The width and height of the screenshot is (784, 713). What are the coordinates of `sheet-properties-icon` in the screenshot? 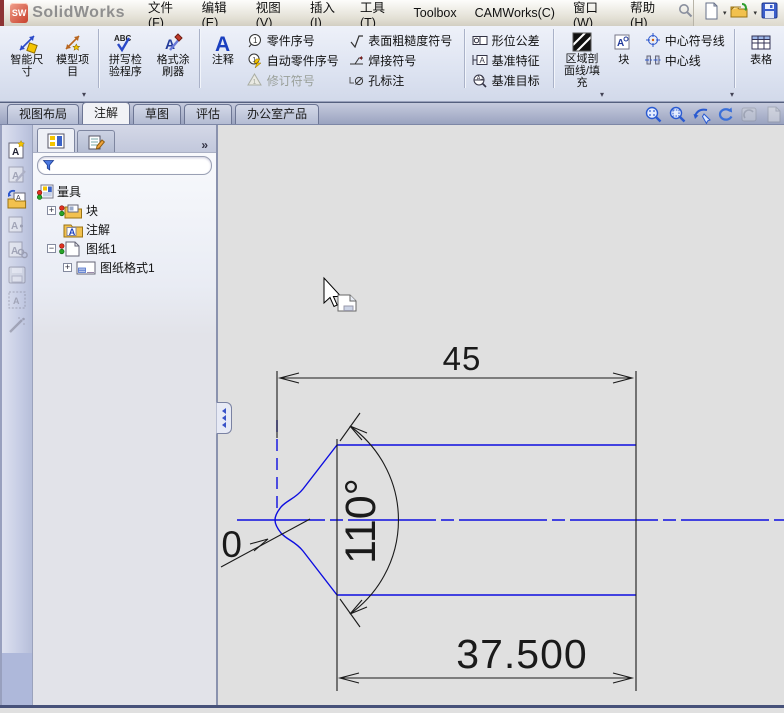 It's located at (773, 114).